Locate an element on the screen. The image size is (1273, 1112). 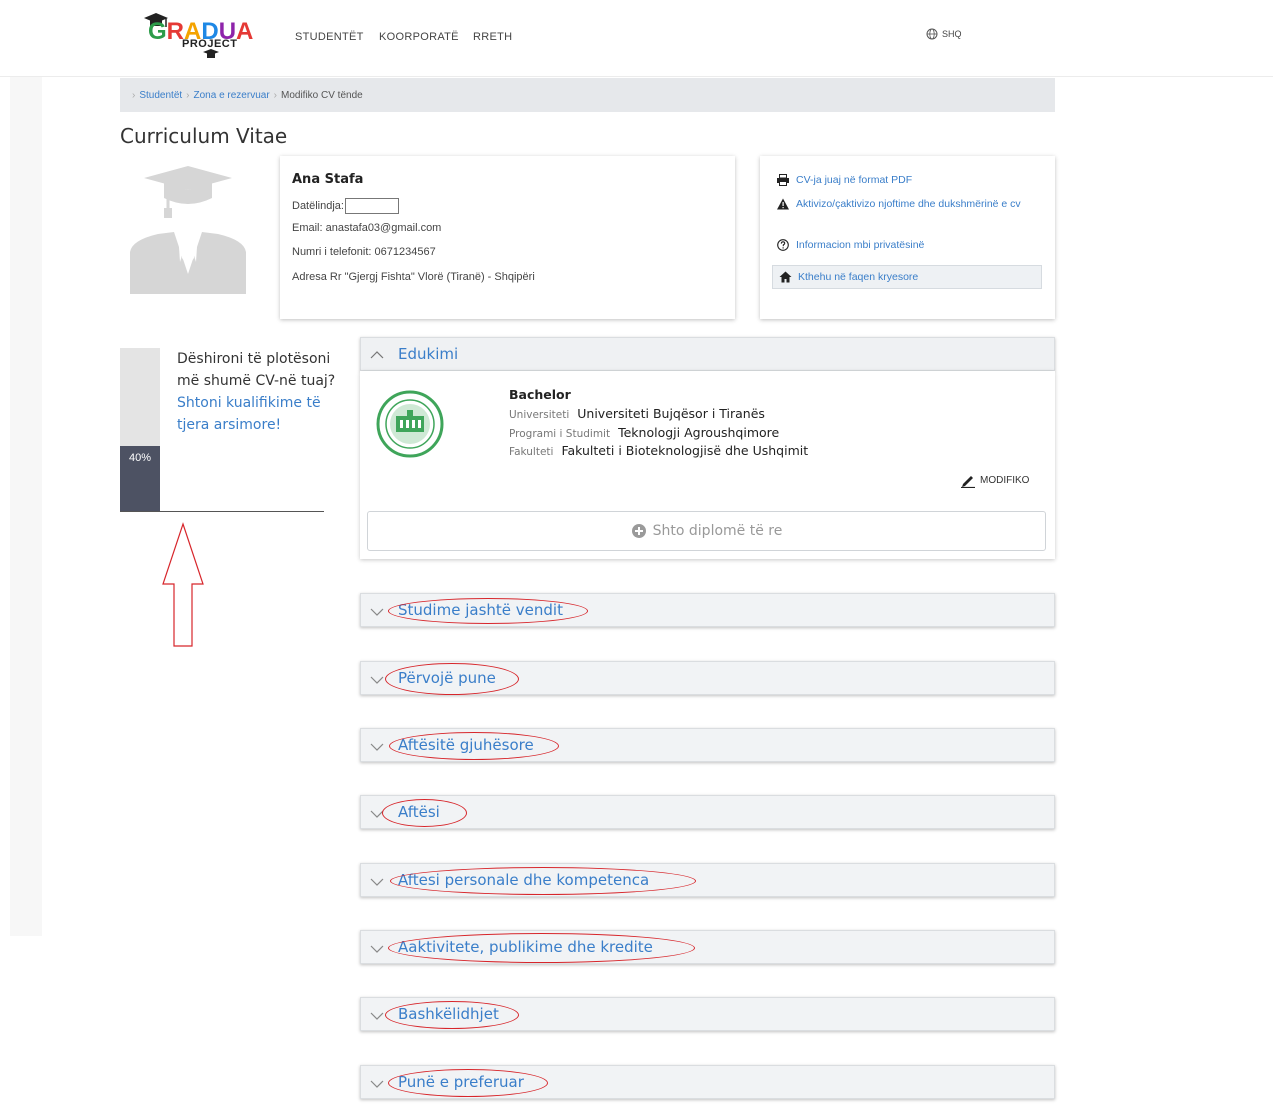
breadcrumb-current: Modifiko CV tënde is located at coordinates (322, 95).